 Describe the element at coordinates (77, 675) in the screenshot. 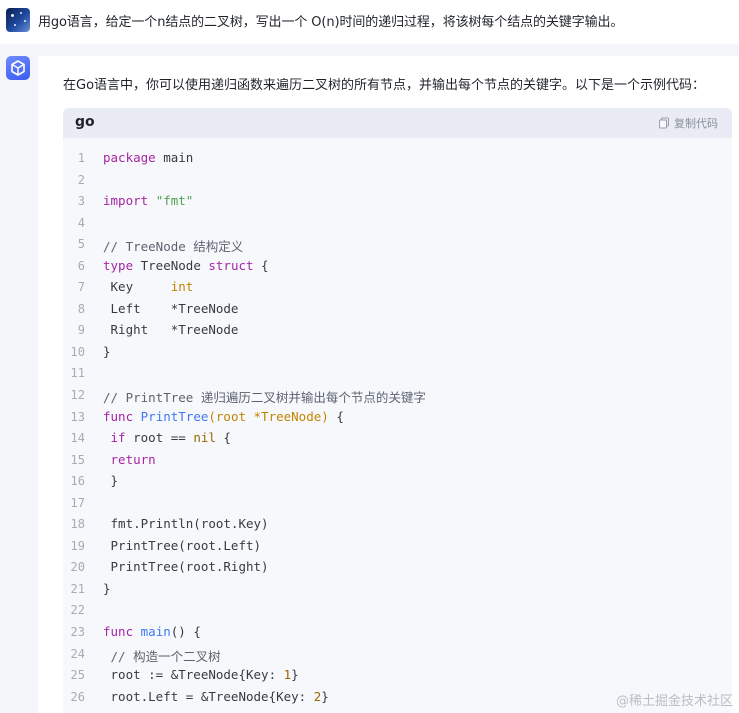

I see `line-number: 25` at that location.